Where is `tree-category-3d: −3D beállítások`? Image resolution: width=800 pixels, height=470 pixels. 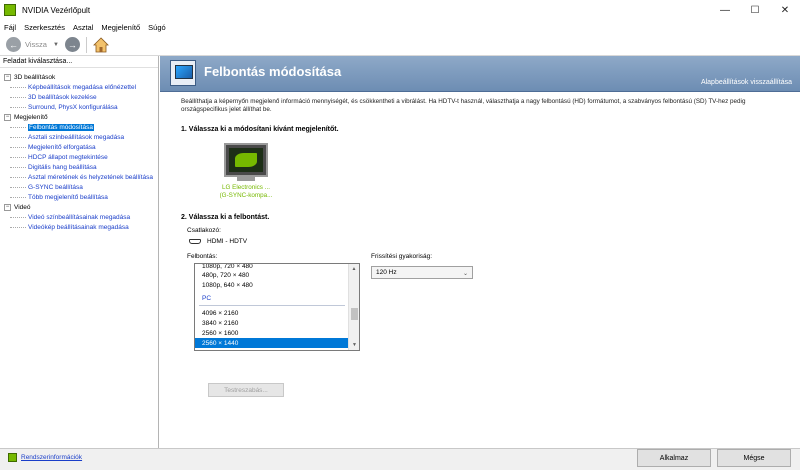
tree-category-3d: −3D beállítások is located at coordinates (79, 77).